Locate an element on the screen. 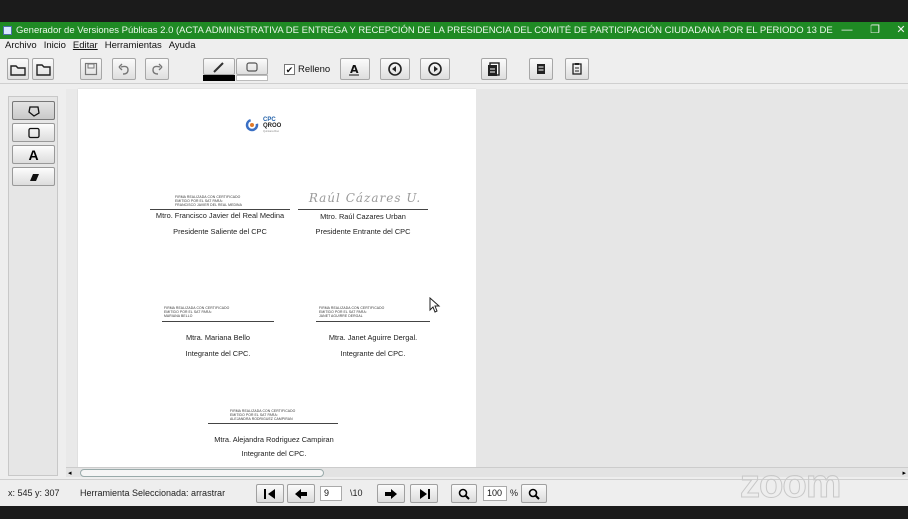 Image resolution: width=908 pixels, height=519 pixels. save-icon is located at coordinates (91, 69).